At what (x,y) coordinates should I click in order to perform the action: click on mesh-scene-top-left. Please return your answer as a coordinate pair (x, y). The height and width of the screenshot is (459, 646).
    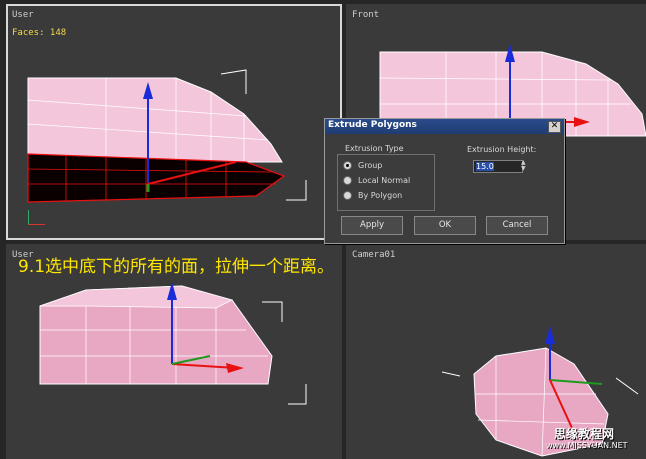
    Looking at the image, I should click on (167, 136).